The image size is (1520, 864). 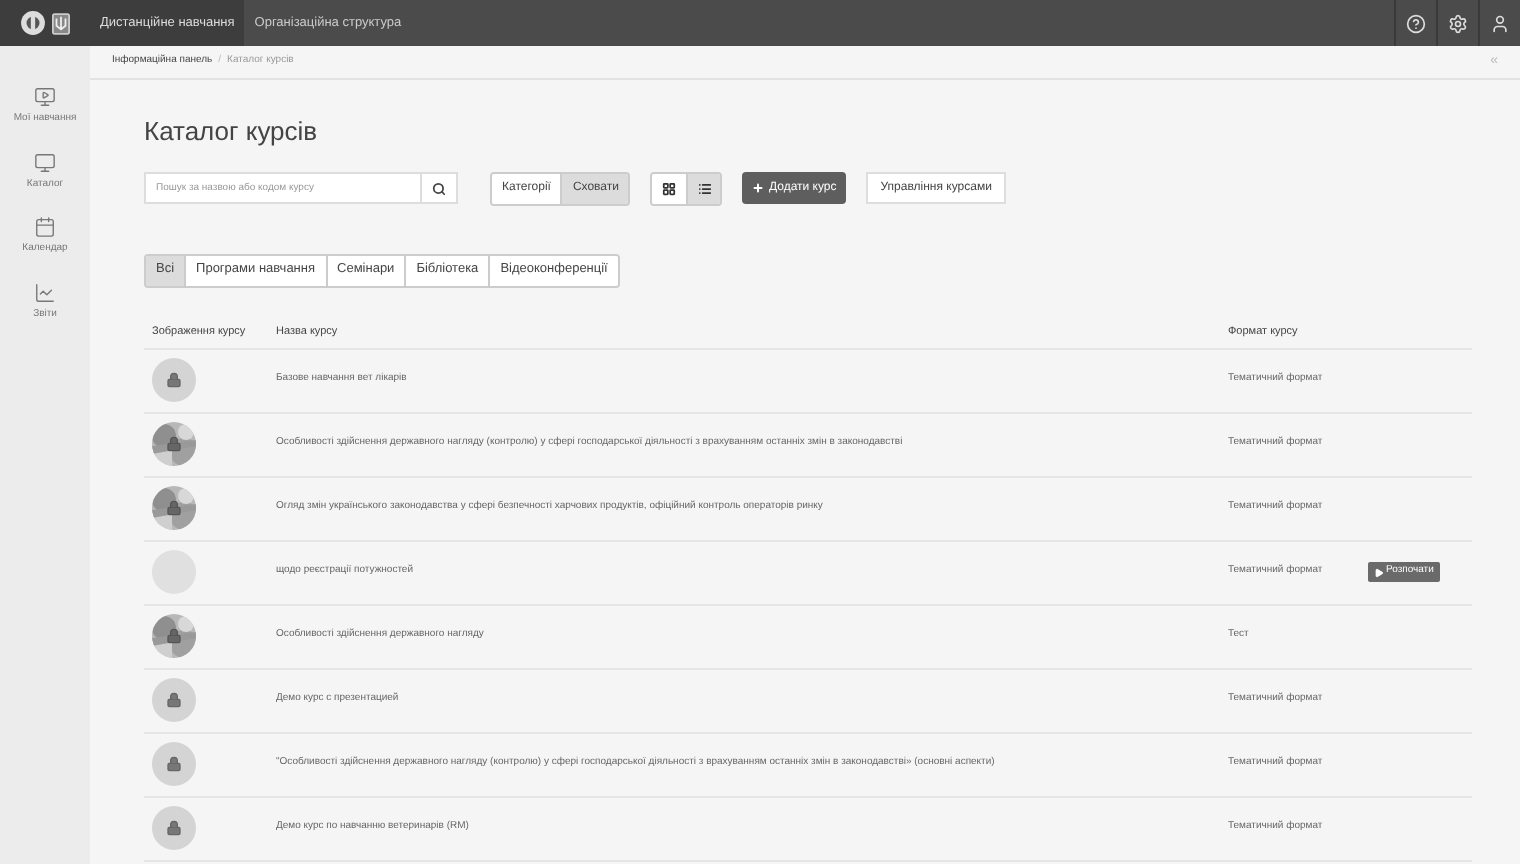 What do you see at coordinates (758, 188) in the screenshot?
I see `plus-icon` at bounding box center [758, 188].